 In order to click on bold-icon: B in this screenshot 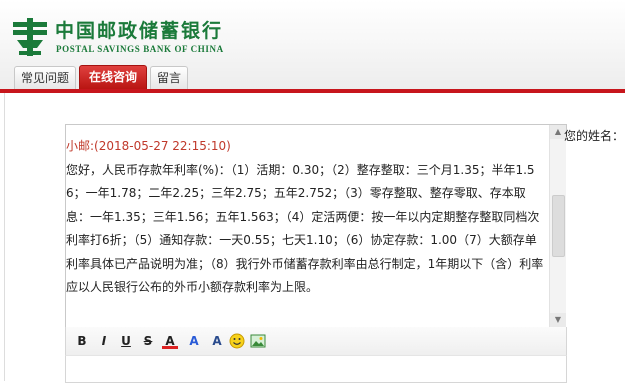, I will do `click(82, 341)`.